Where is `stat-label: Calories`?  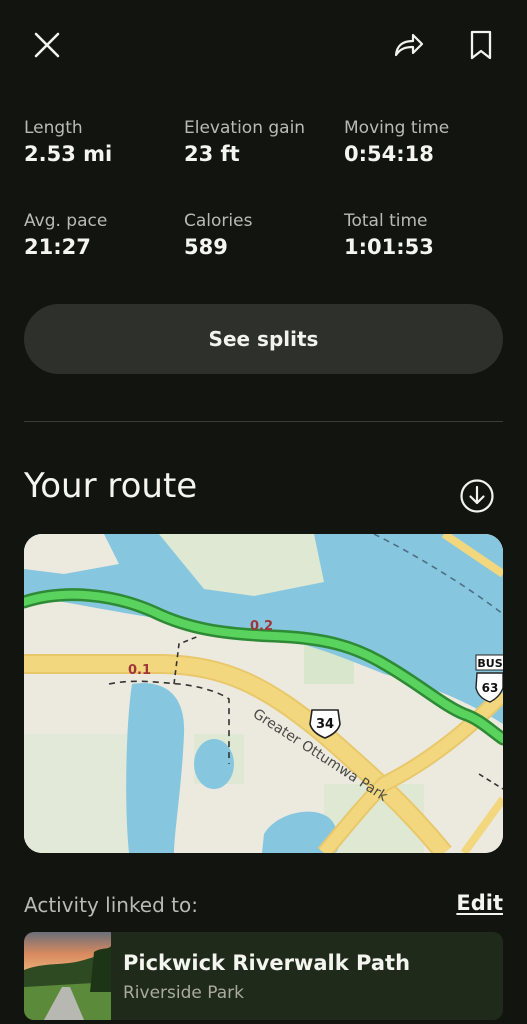
stat-label: Calories is located at coordinates (218, 221).